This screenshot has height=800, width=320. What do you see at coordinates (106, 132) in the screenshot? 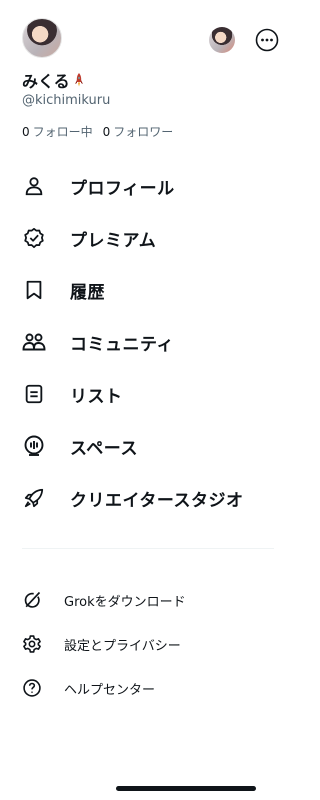
I see `followers-count: 0` at bounding box center [106, 132].